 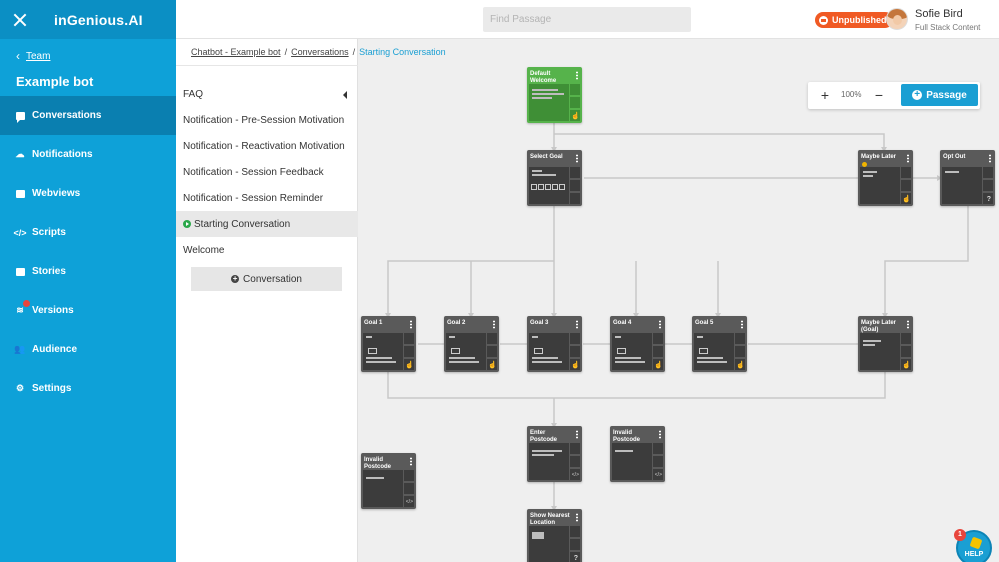 What do you see at coordinates (946, 95) in the screenshot?
I see `add-passage-label: Passage` at bounding box center [946, 95].